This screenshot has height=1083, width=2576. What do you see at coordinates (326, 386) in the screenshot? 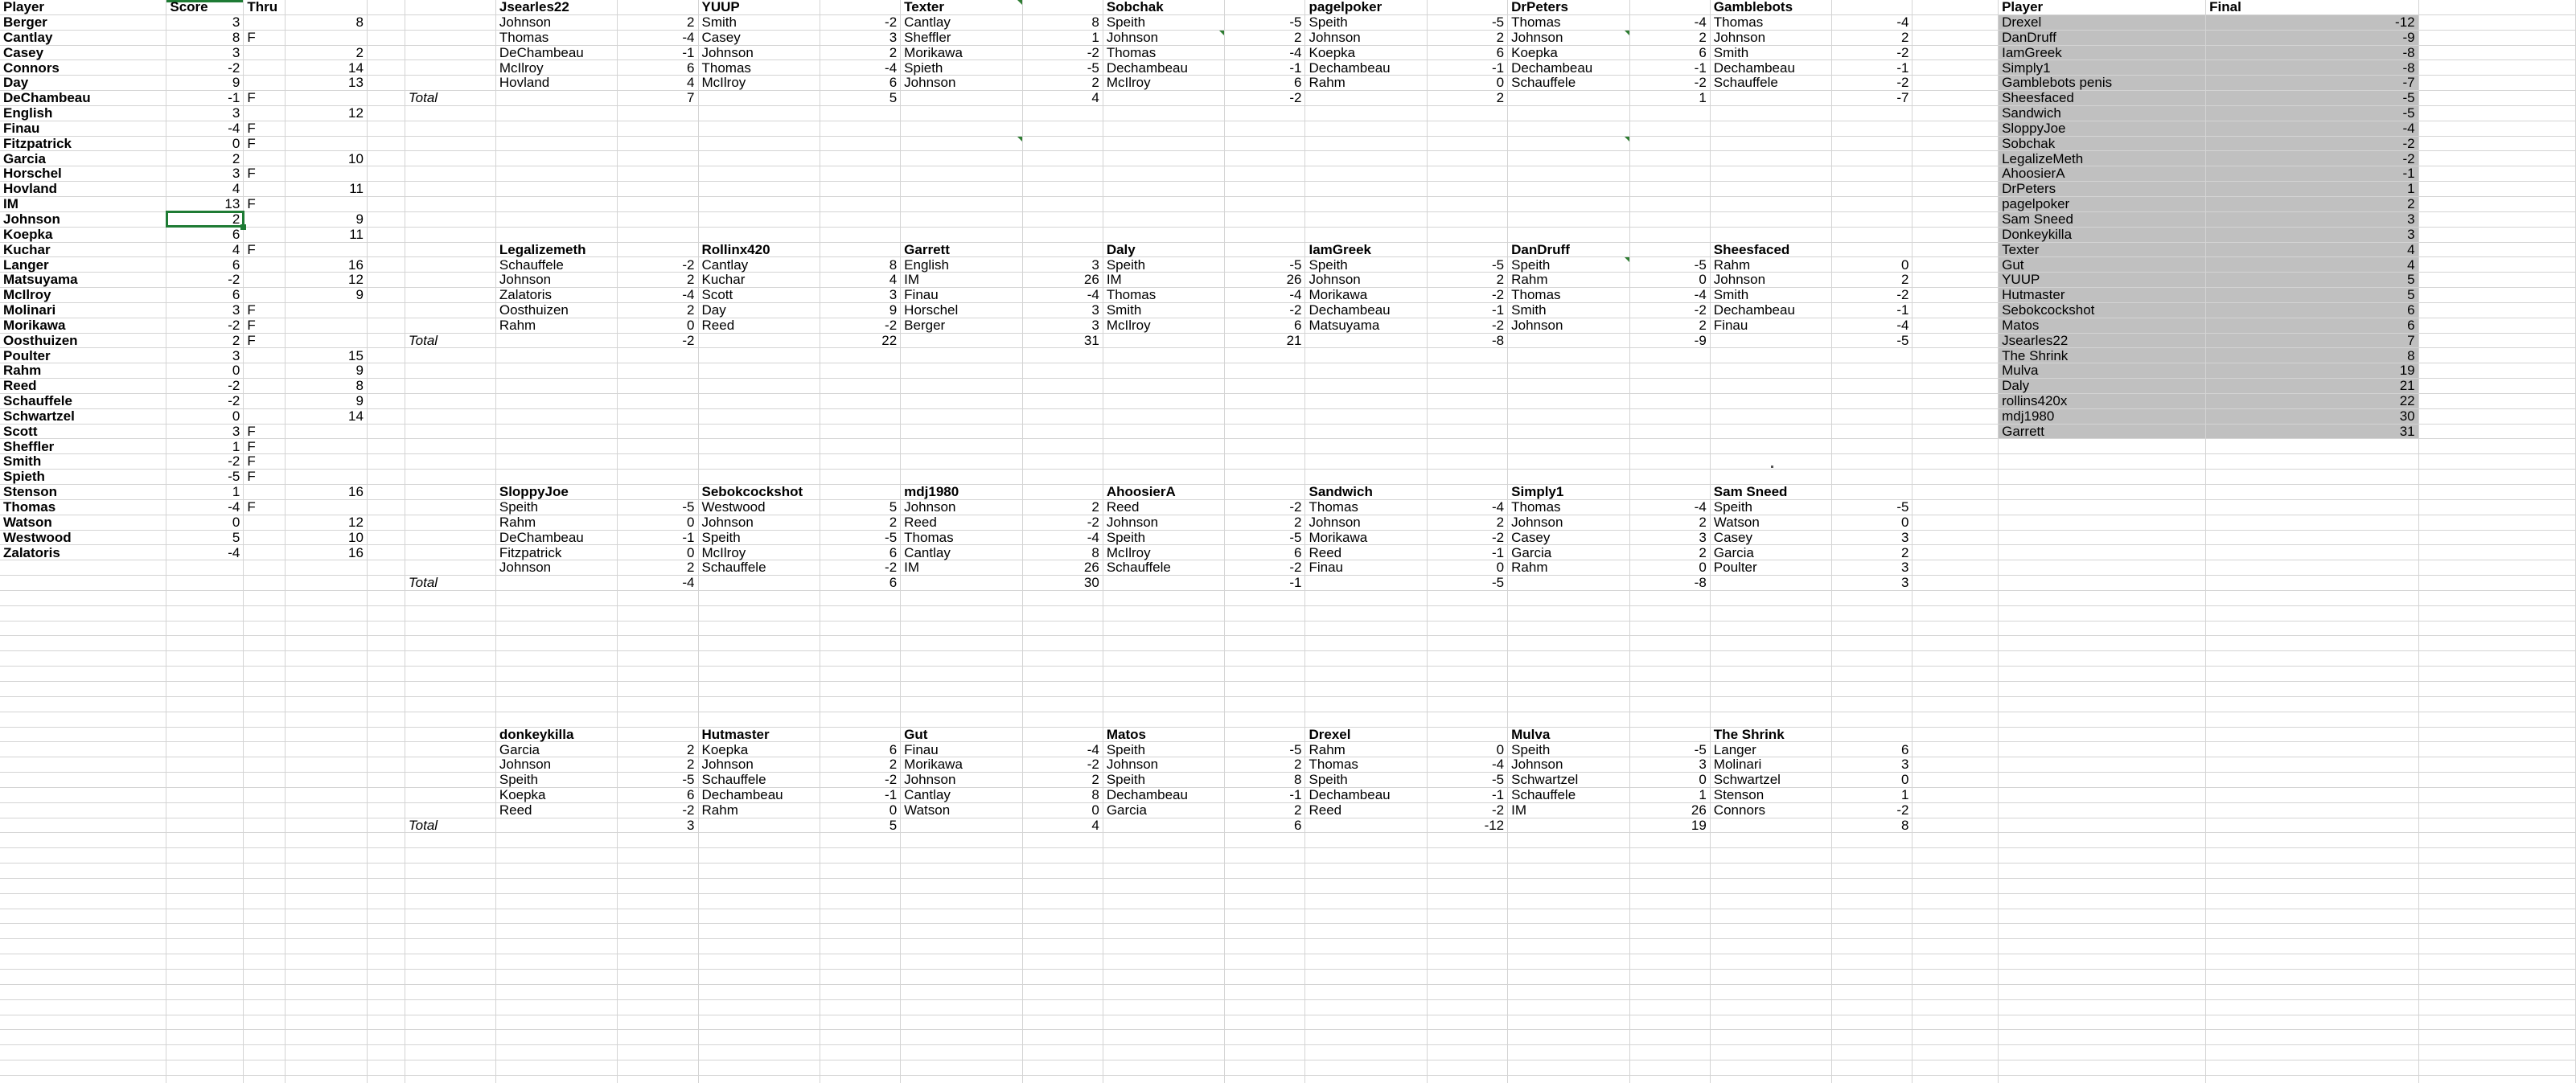
I see `leaderboard-thru-holes: 8` at bounding box center [326, 386].